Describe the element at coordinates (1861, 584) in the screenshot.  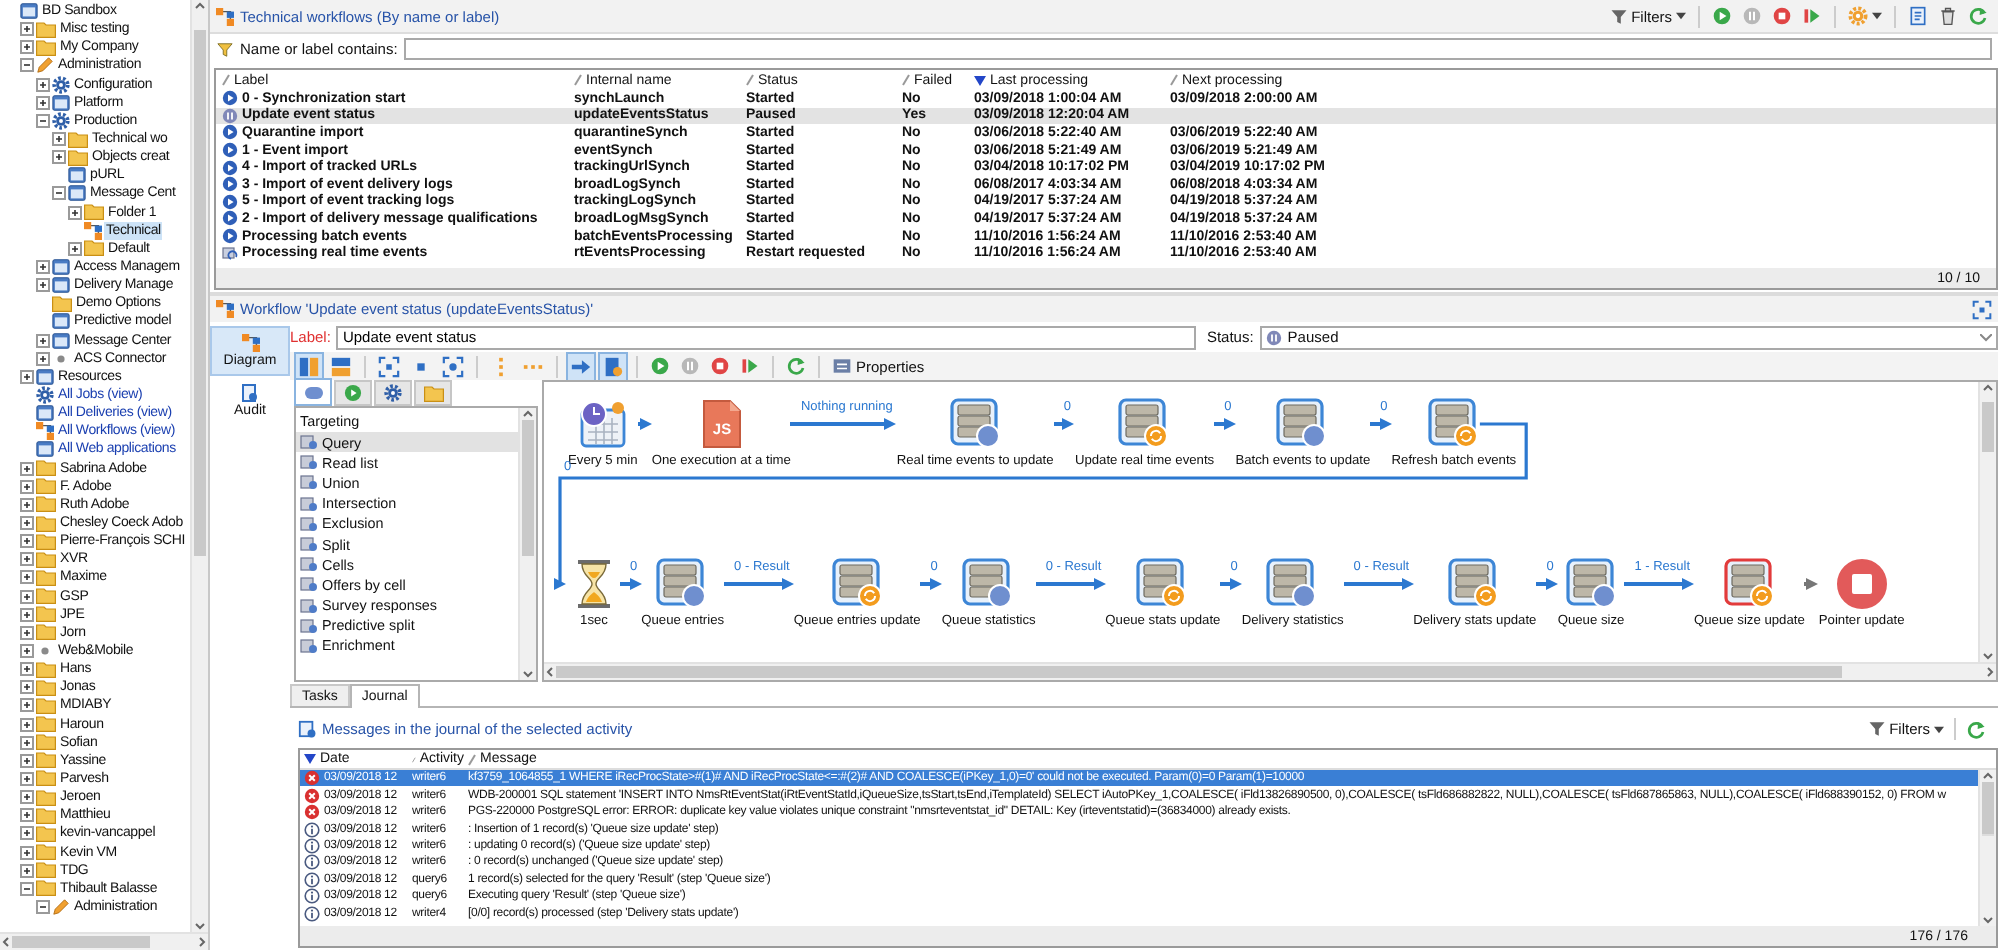
I see `stop-icon` at that location.